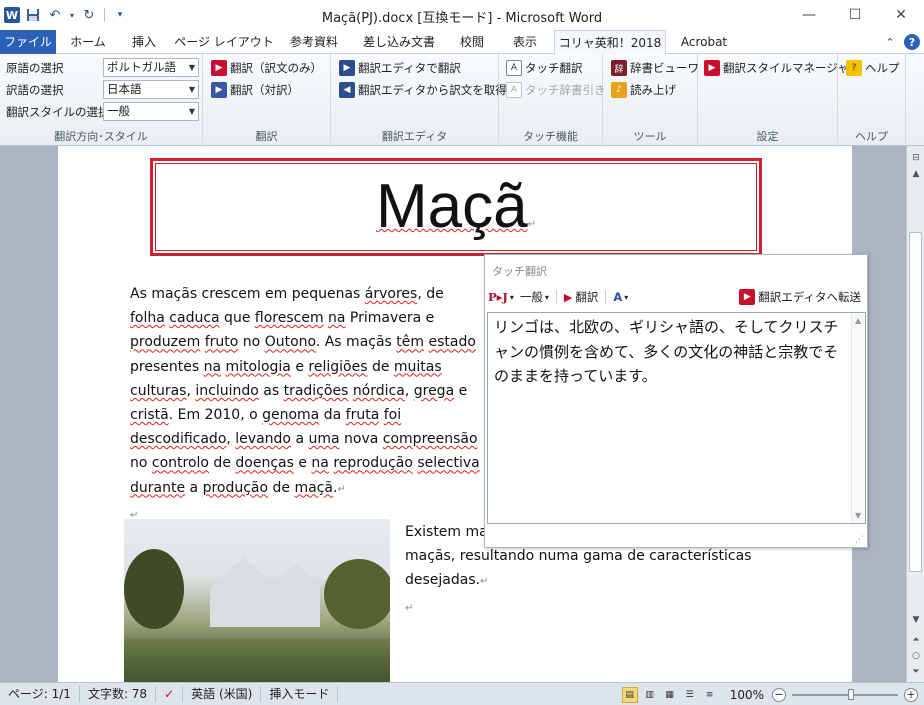 The height and width of the screenshot is (705, 924). Describe the element at coordinates (430, 439) in the screenshot. I see `misspelled-word: compreensão` at that location.